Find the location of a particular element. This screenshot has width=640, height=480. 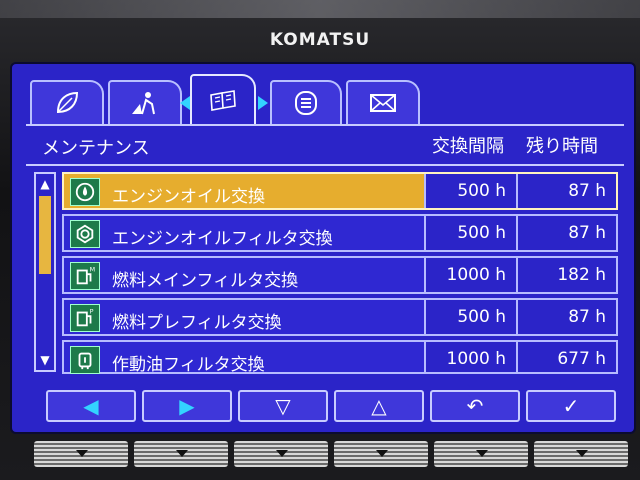

fkey-down-button: ▽ is located at coordinates (283, 406).